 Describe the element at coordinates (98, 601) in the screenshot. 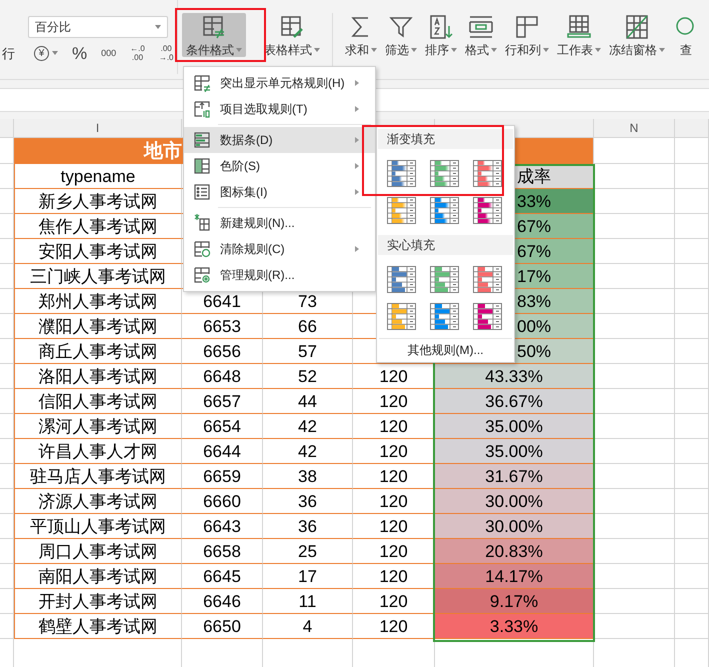

I see `table-cell: 开封人事考试网` at that location.